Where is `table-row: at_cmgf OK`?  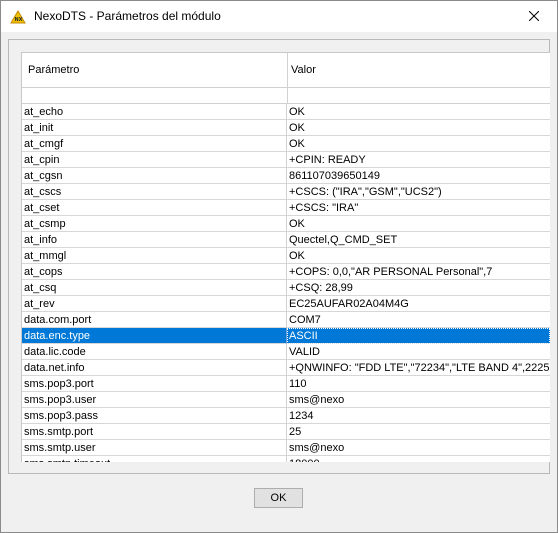 table-row: at_cmgf OK is located at coordinates (286, 144).